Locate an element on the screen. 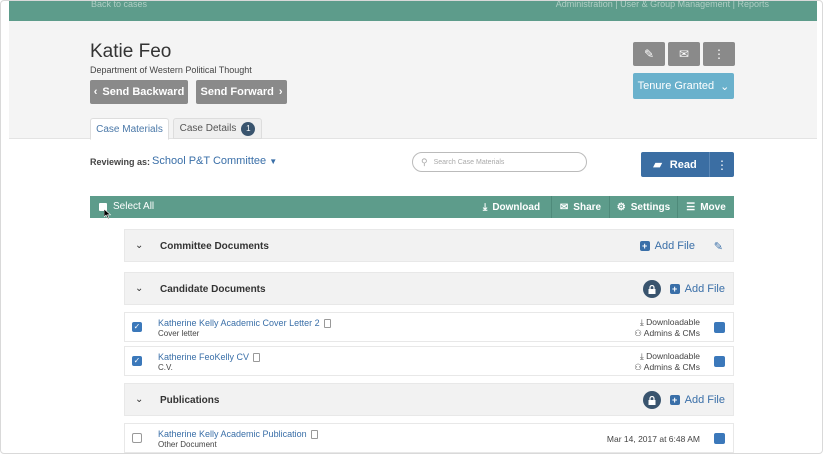 The height and width of the screenshot is (454, 823). edit-case-button: ✎ is located at coordinates (649, 54).